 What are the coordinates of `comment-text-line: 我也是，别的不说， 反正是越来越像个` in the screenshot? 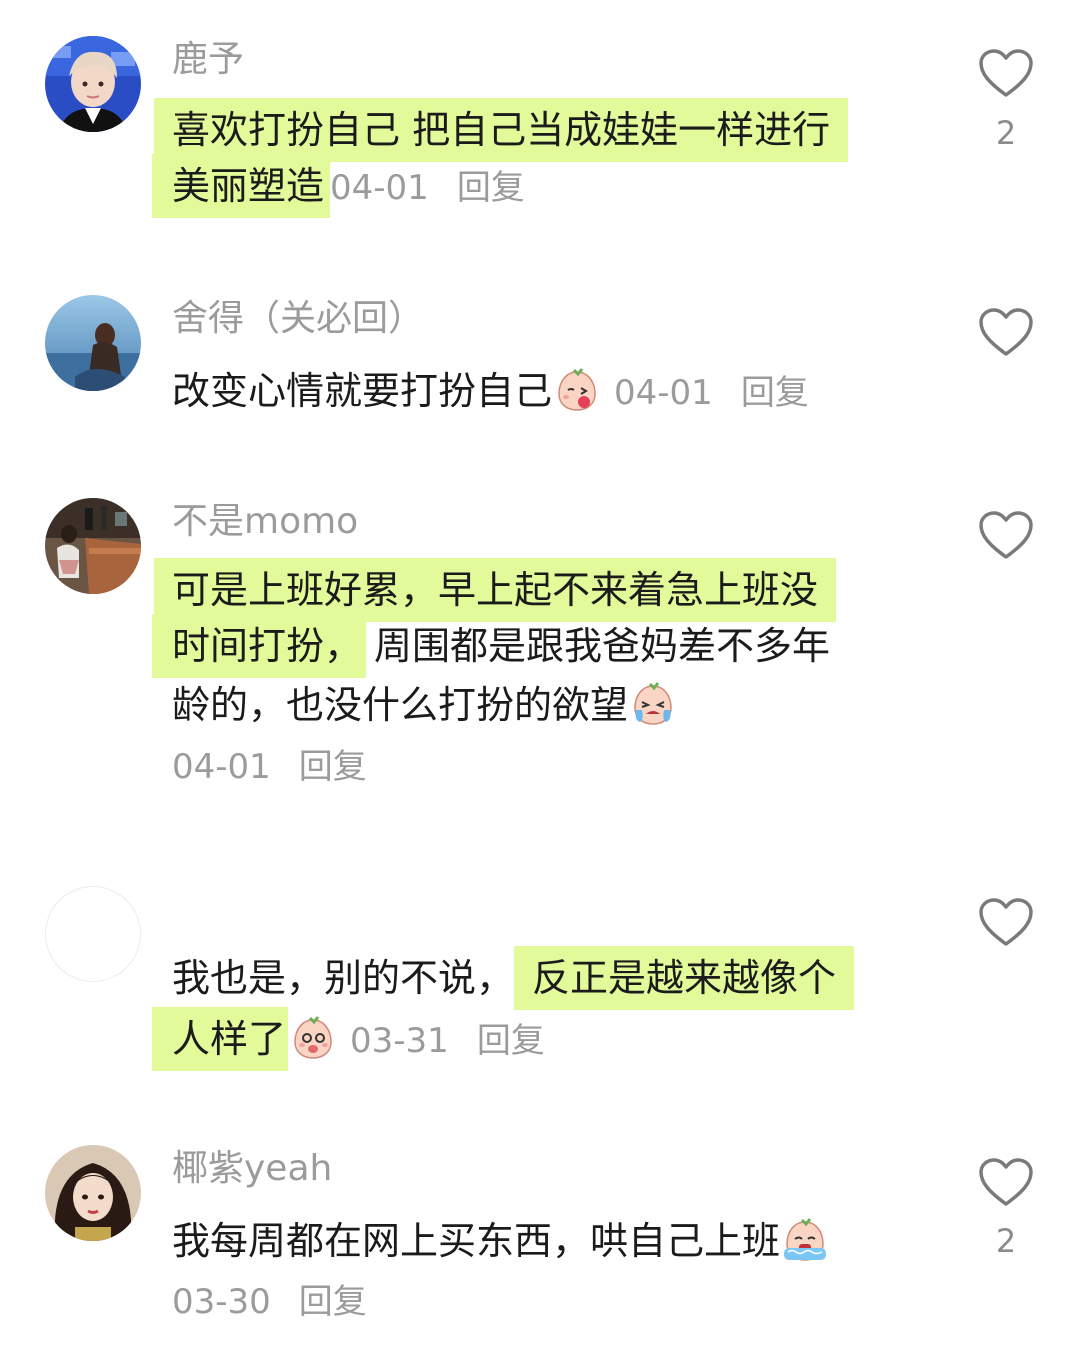 It's located at (513, 978).